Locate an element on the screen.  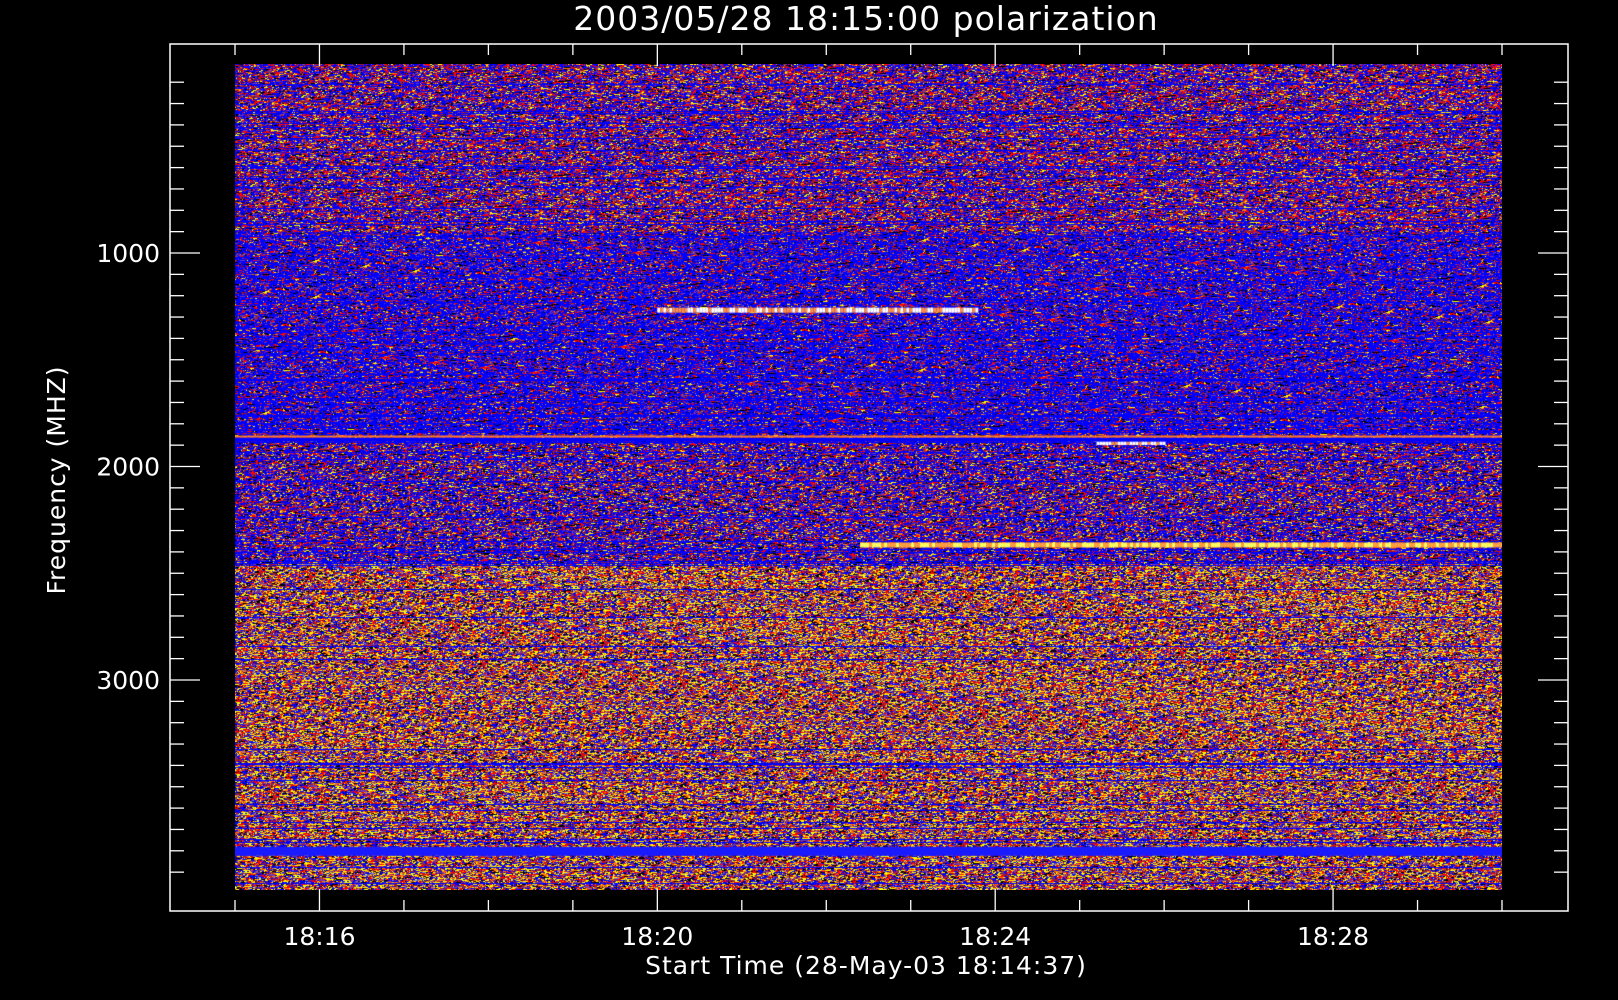
y-tick-label: 1000 is located at coordinates (128, 253).